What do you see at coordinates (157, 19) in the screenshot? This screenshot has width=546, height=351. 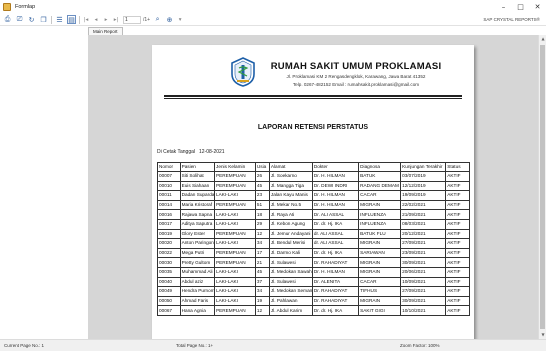 I see `search-icon: ⌕` at bounding box center [157, 19].